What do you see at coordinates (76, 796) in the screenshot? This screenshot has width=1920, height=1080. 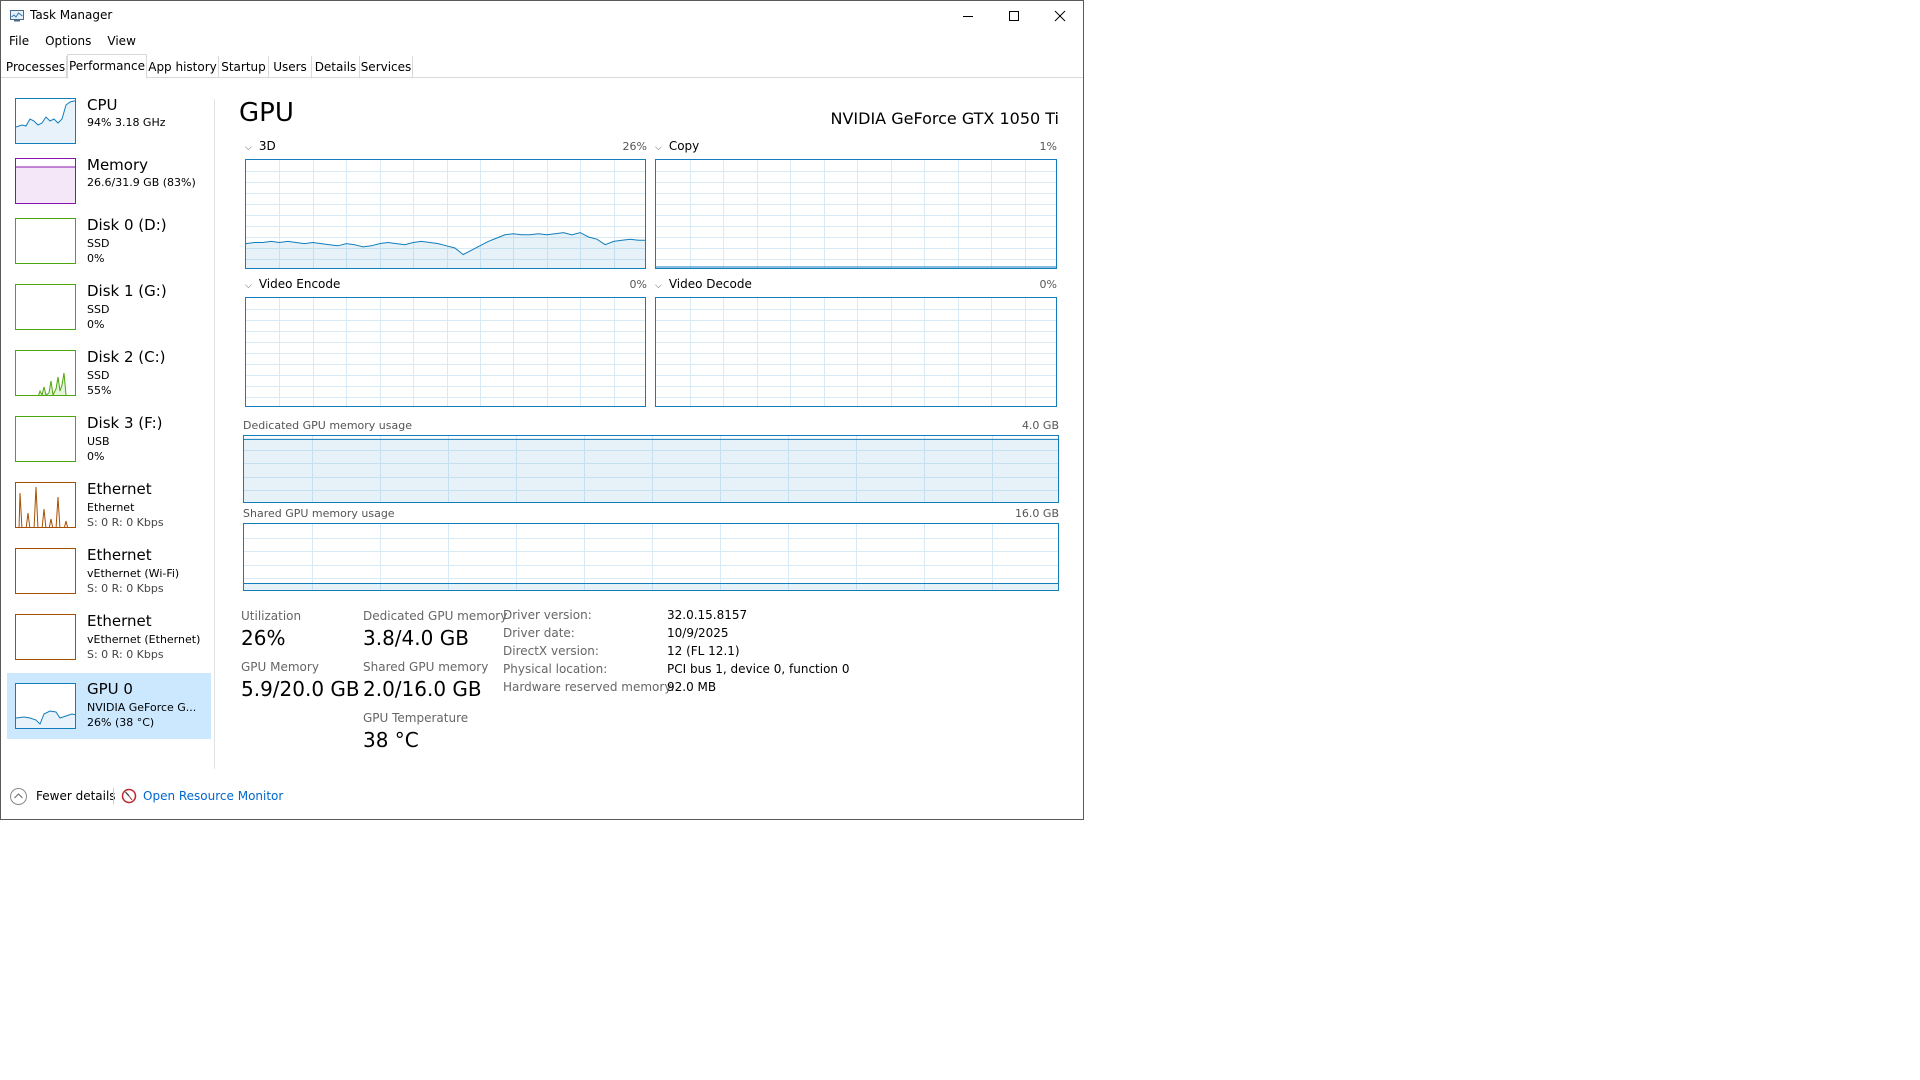 I see `fewer-details-button: Fewer details` at bounding box center [76, 796].